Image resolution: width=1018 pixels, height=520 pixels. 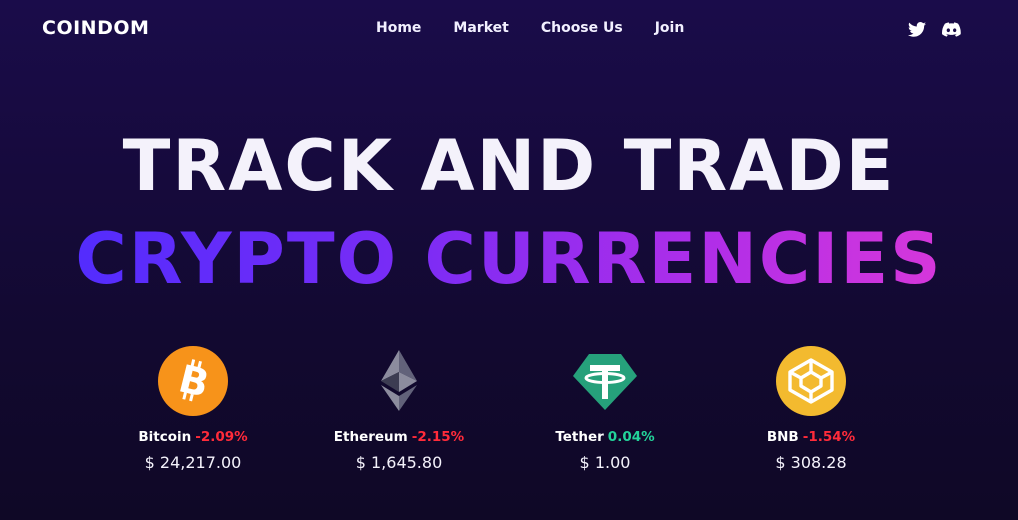 I want to click on coin-card-bnb: BNB -1.54% $ 308.28, so click(x=811, y=409).